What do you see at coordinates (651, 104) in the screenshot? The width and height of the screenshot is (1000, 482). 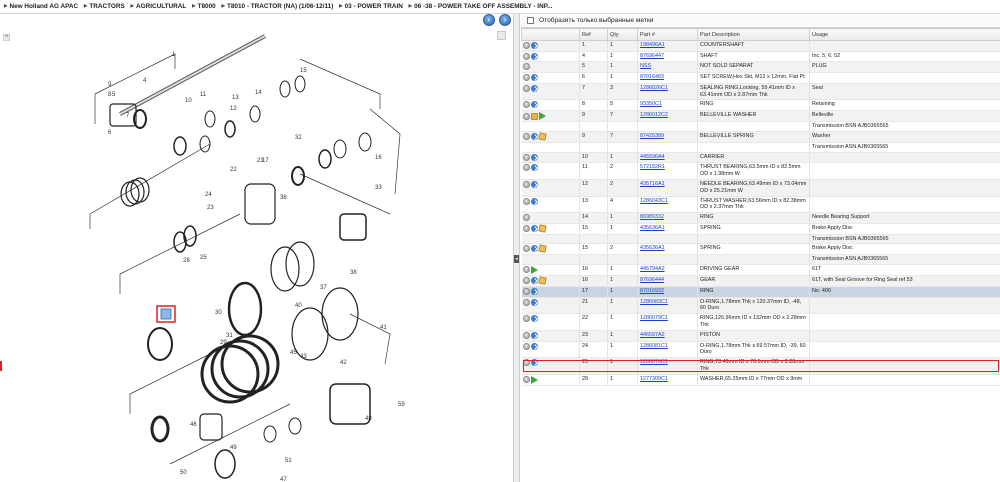 I see `part-number-link: 93350C1` at bounding box center [651, 104].